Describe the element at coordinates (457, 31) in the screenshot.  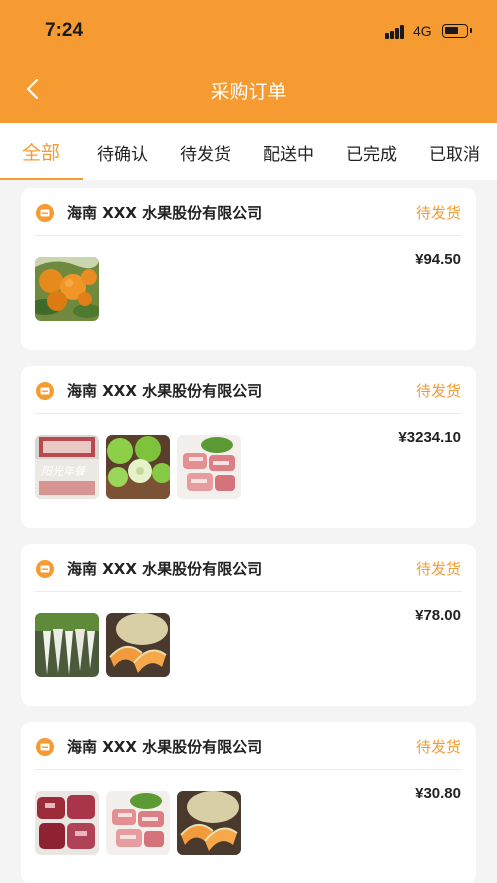
I see `battery-icon` at that location.